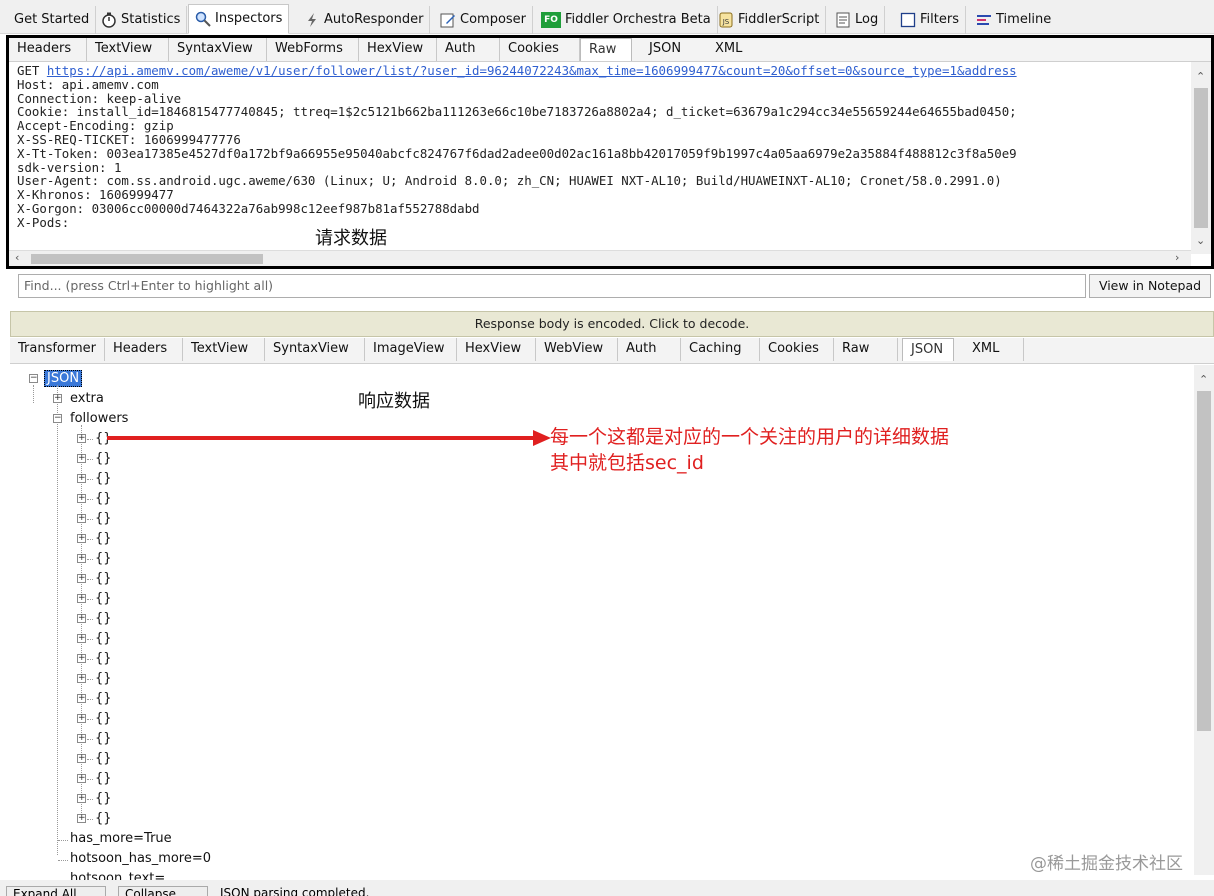 The image size is (1214, 896). Describe the element at coordinates (141, 20) in the screenshot. I see `tab-statistics: Statistics` at that location.